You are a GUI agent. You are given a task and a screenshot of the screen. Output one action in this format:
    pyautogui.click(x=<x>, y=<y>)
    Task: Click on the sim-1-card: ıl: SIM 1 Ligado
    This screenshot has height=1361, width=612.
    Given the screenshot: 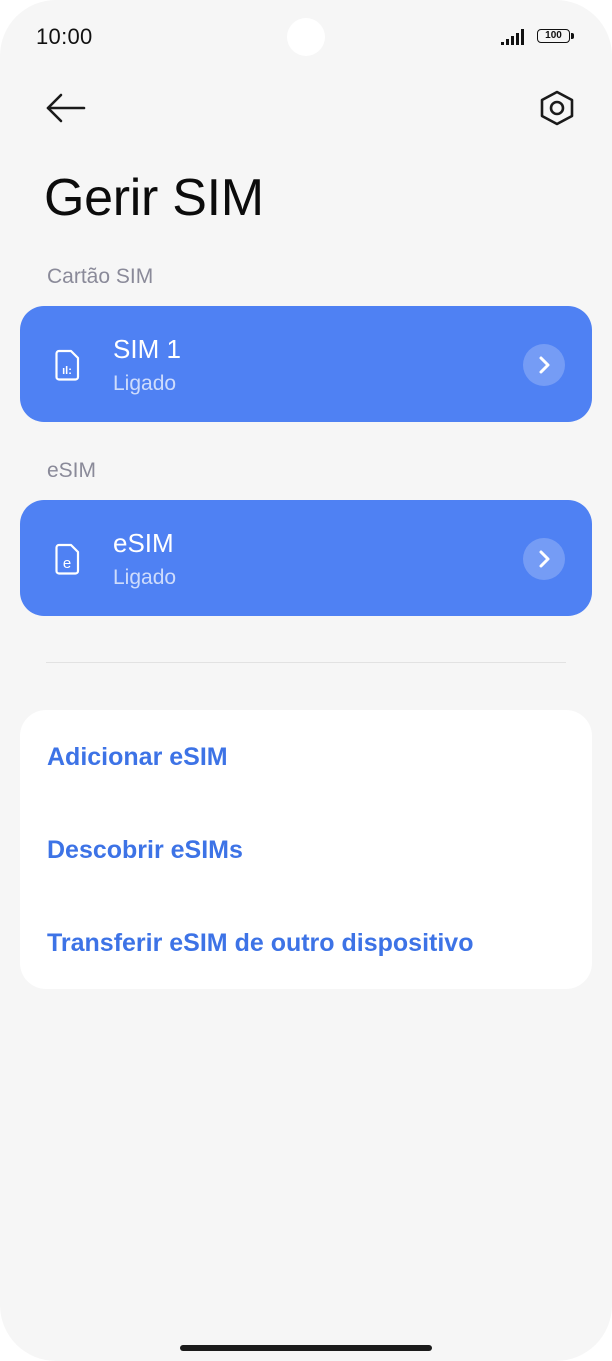 What is the action you would take?
    pyautogui.click(x=306, y=364)
    